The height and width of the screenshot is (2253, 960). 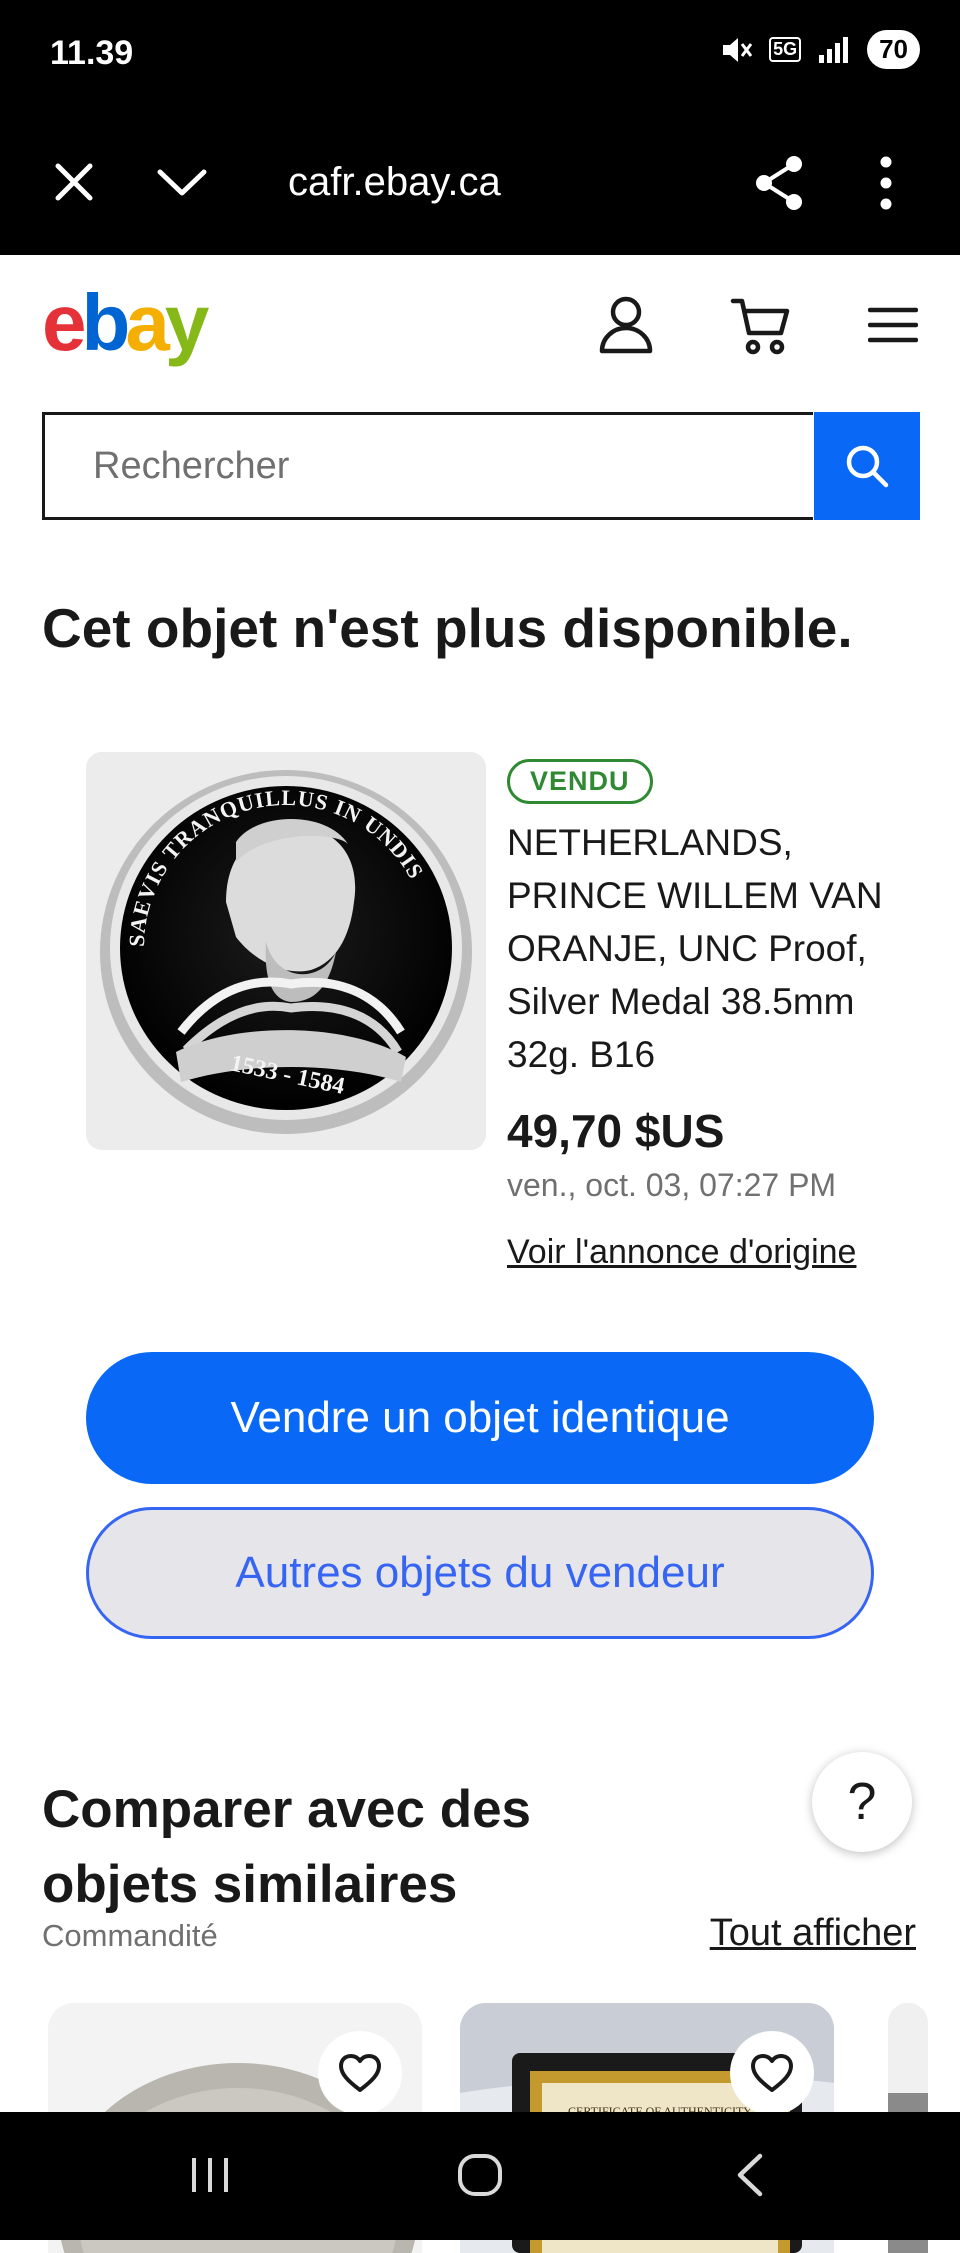 What do you see at coordinates (480, 1418) in the screenshot?
I see `sell-similar-button: Vendre un objet identique` at bounding box center [480, 1418].